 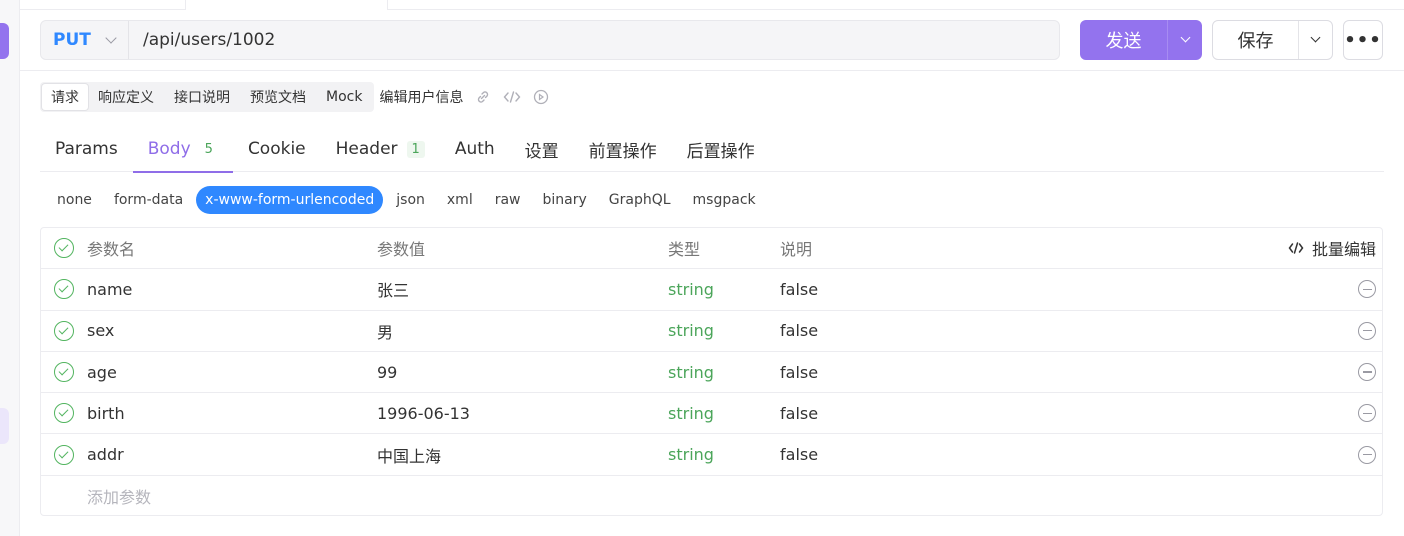 What do you see at coordinates (72, 40) in the screenshot?
I see `method-label: PUT` at bounding box center [72, 40].